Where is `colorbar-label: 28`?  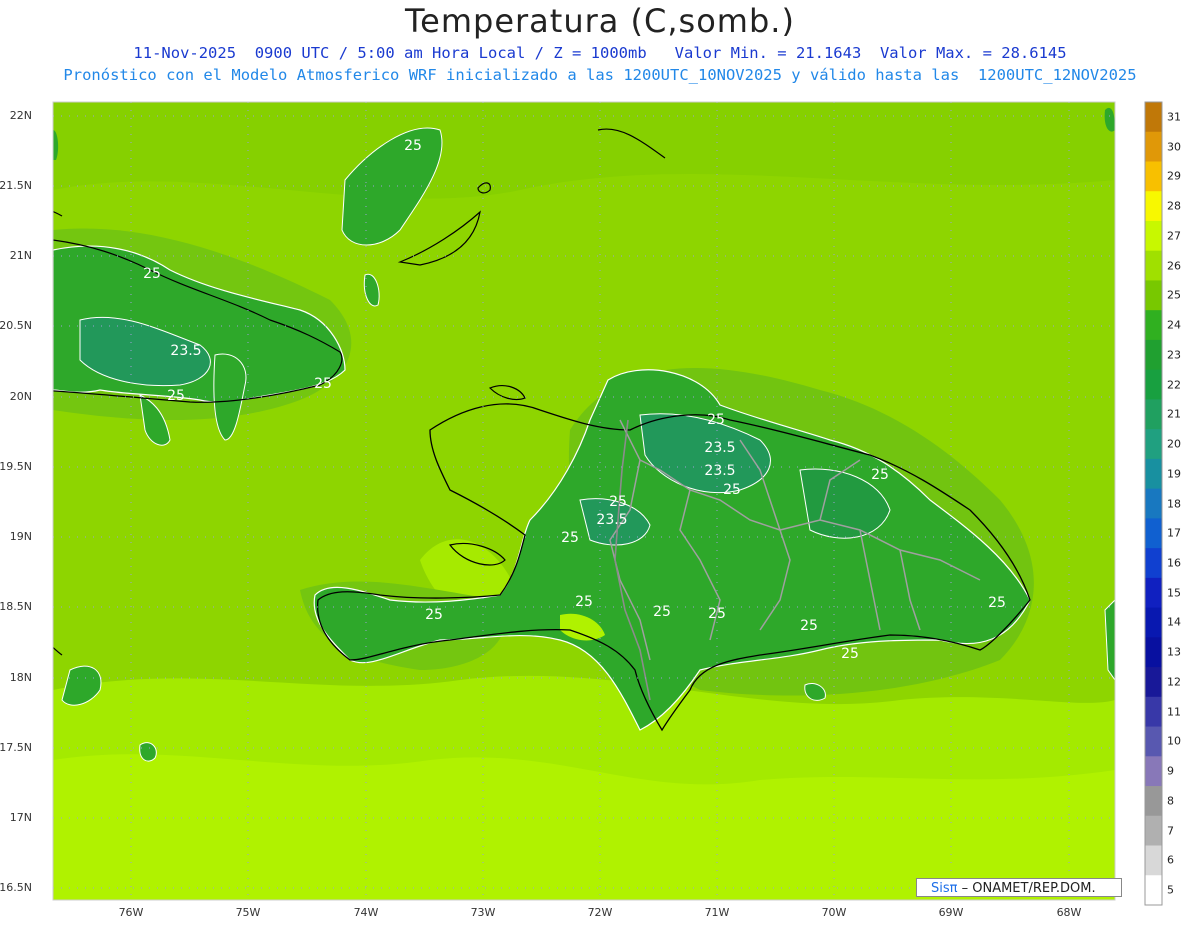
colorbar-label: 28 is located at coordinates (1174, 206).